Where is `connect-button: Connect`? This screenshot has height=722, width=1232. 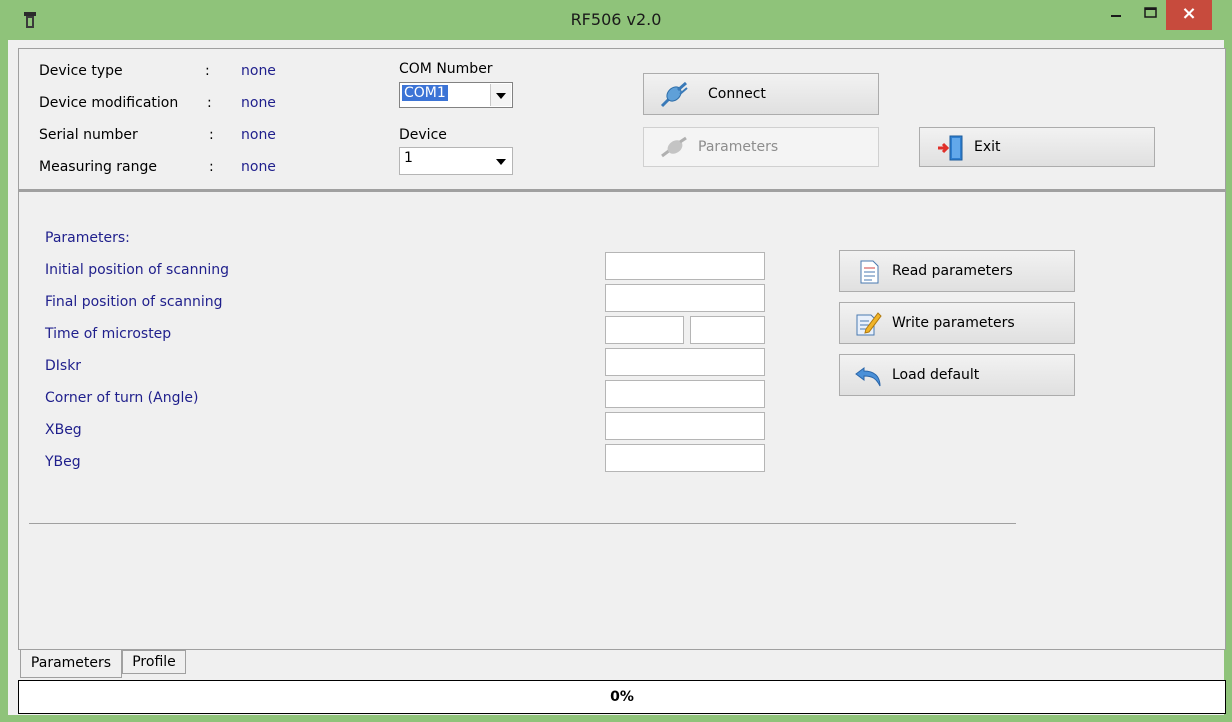
connect-button: Connect is located at coordinates (761, 94).